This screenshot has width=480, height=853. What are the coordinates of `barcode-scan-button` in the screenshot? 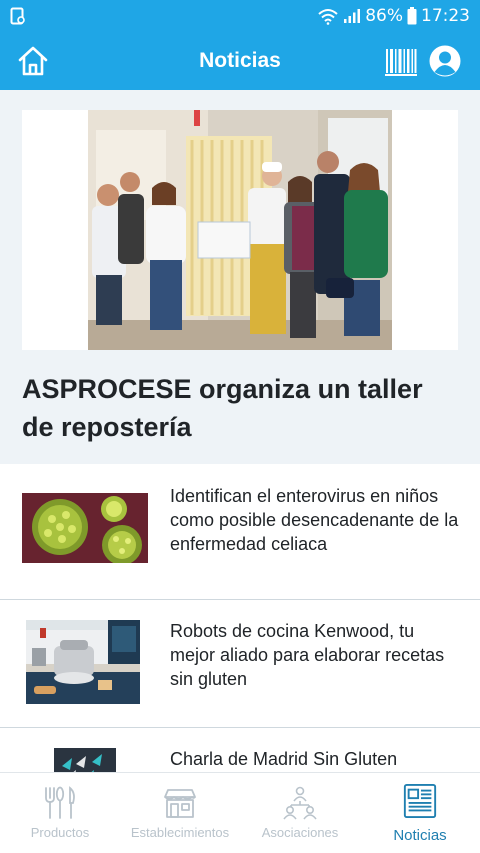 It's located at (401, 61).